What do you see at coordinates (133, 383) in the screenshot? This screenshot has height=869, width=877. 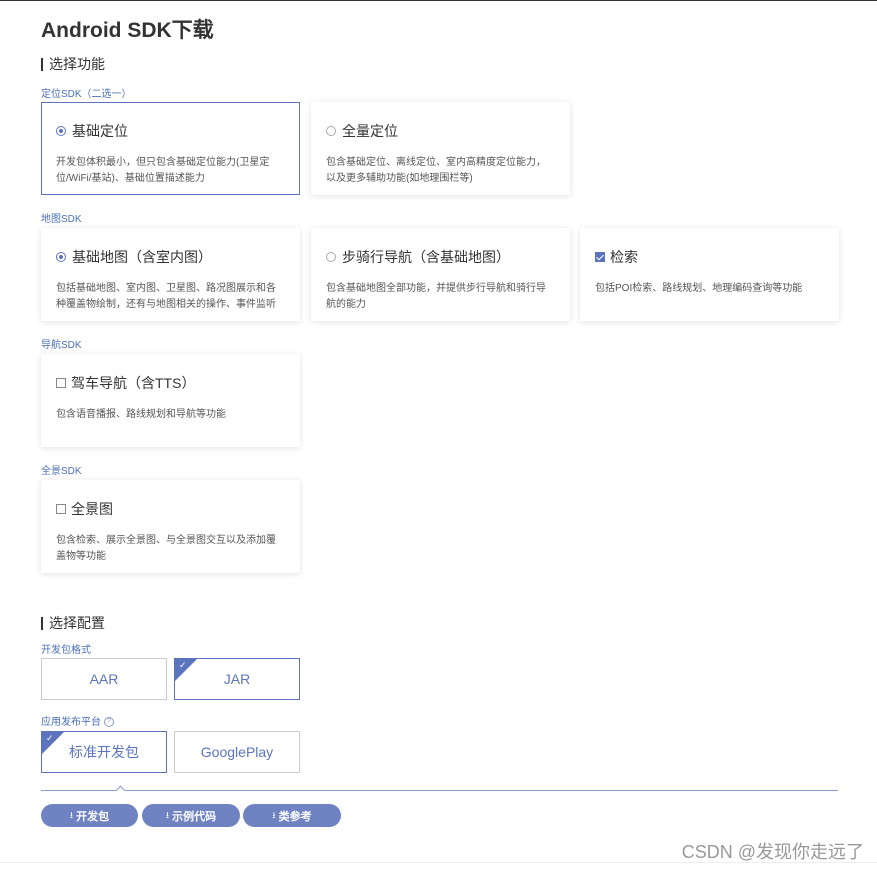 I see `card-title: 驾车导航（含TTS）` at bounding box center [133, 383].